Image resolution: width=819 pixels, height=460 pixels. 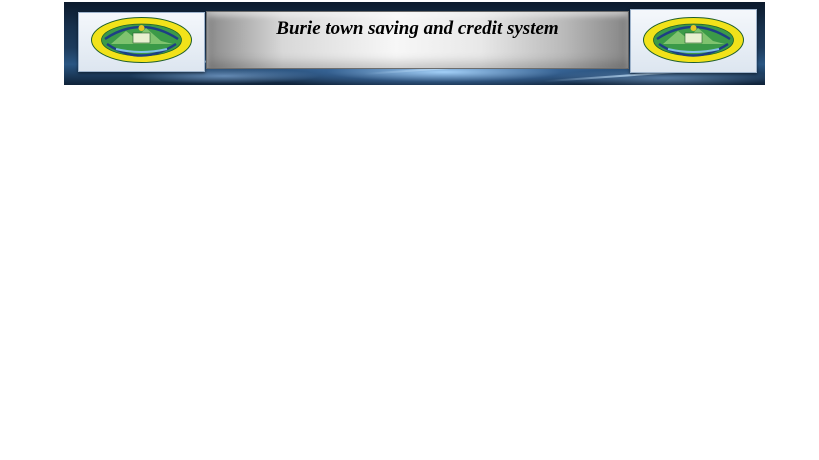 What do you see at coordinates (417, 28) in the screenshot?
I see `app-title: Burie town saving and credit system` at bounding box center [417, 28].